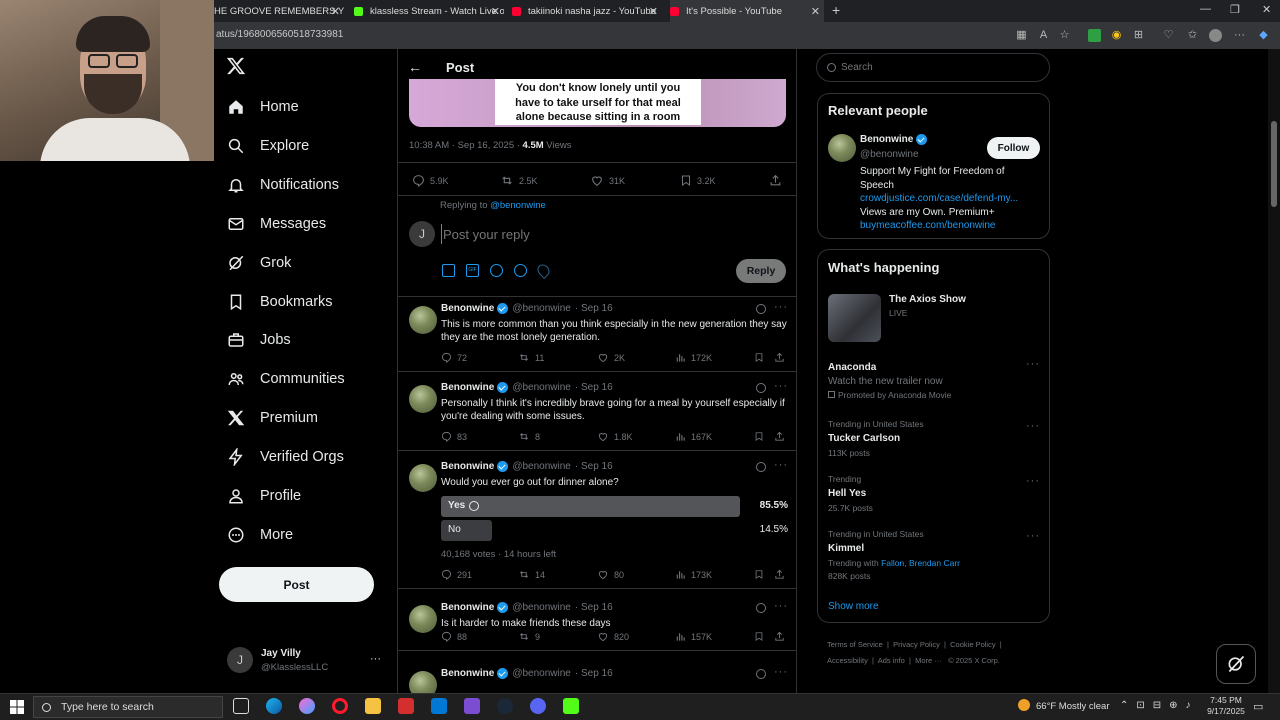 The width and height of the screenshot is (1280, 720). Describe the element at coordinates (581, 234) in the screenshot. I see `reply-input` at that location.